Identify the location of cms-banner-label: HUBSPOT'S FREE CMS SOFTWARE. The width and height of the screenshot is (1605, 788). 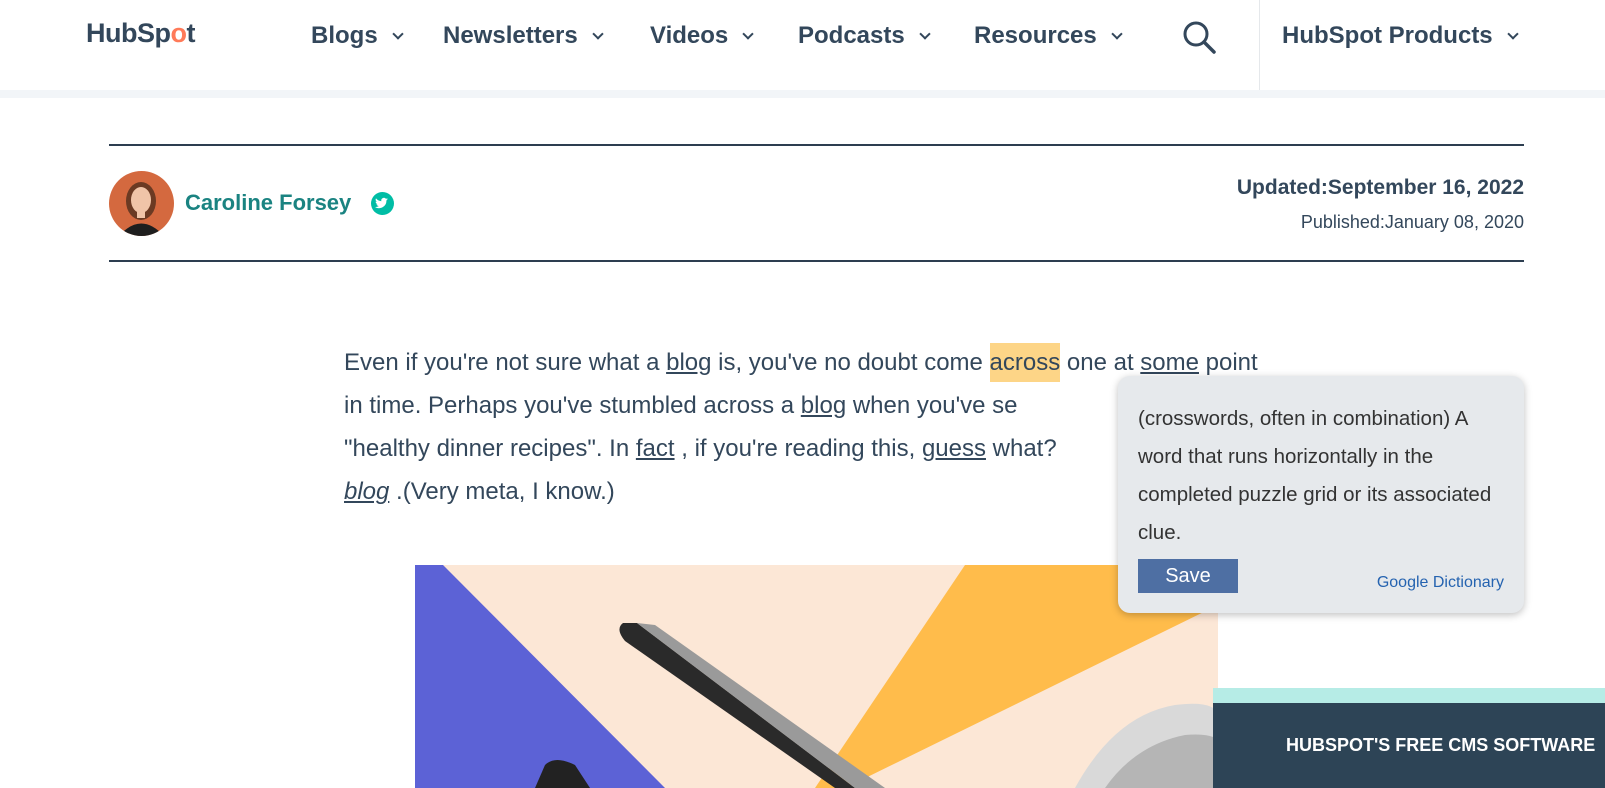
(1441, 745).